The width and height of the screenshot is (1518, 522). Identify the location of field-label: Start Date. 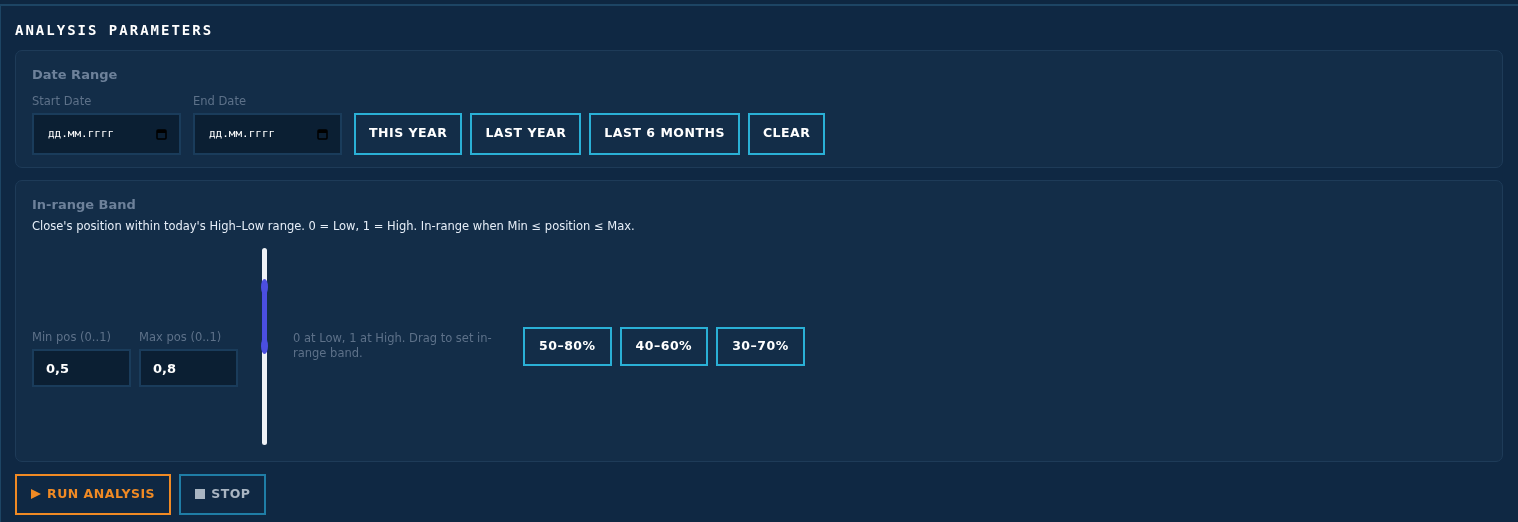
(62, 101).